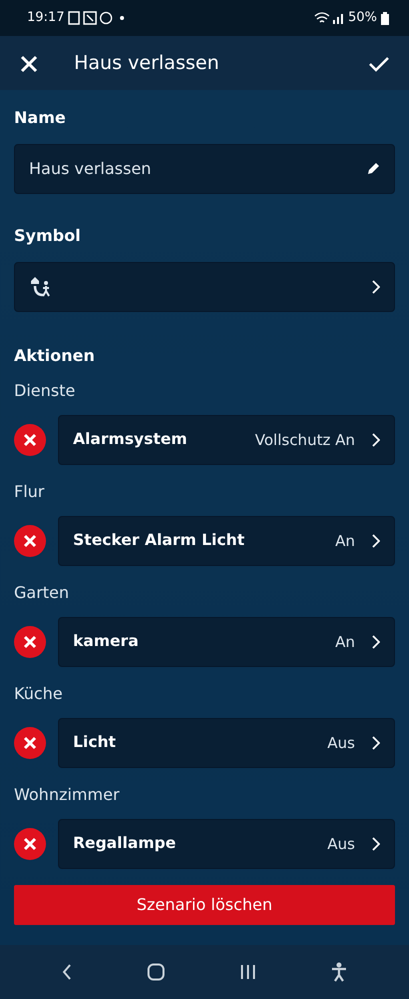 Image resolution: width=409 pixels, height=999 pixels. What do you see at coordinates (40, 118) in the screenshot?
I see `section-label: Name` at bounding box center [40, 118].